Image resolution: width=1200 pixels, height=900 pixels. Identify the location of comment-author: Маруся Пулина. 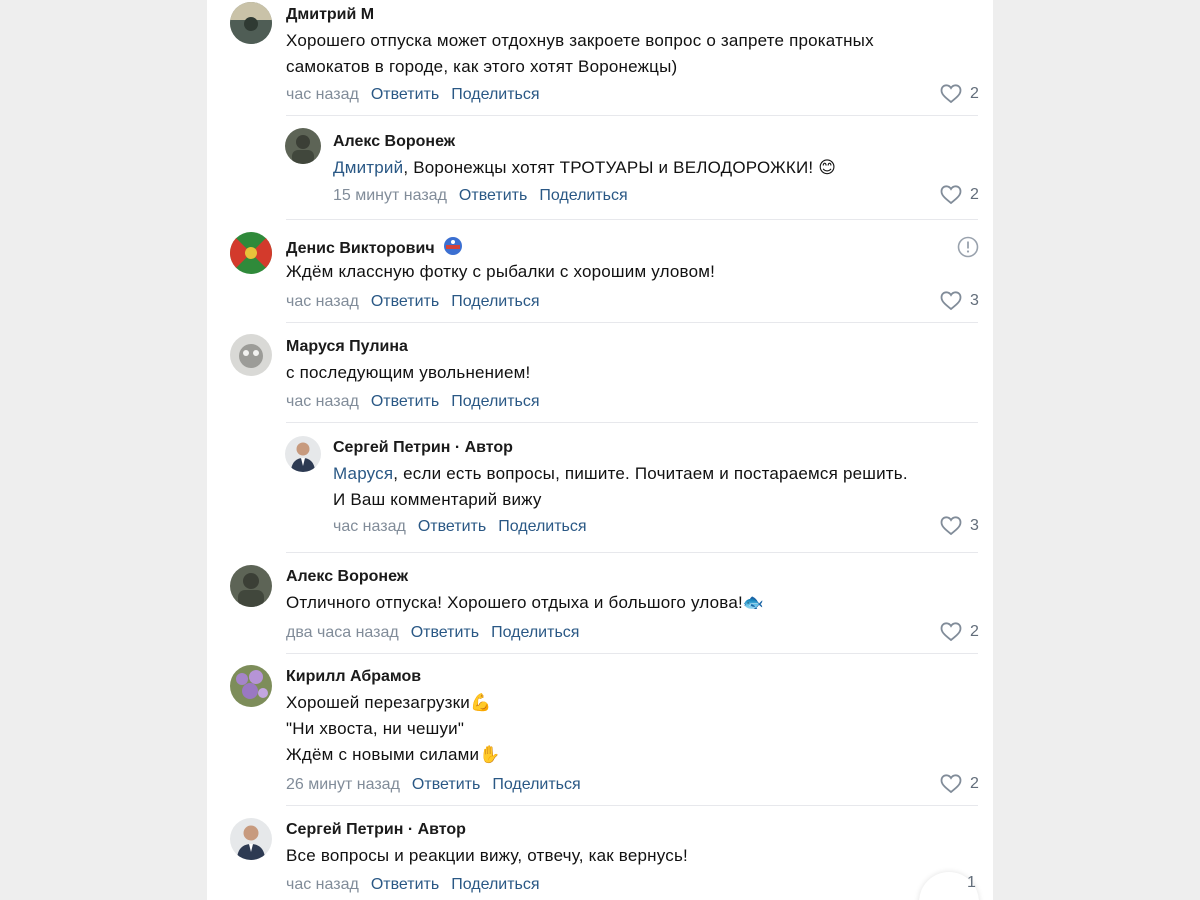
(347, 347).